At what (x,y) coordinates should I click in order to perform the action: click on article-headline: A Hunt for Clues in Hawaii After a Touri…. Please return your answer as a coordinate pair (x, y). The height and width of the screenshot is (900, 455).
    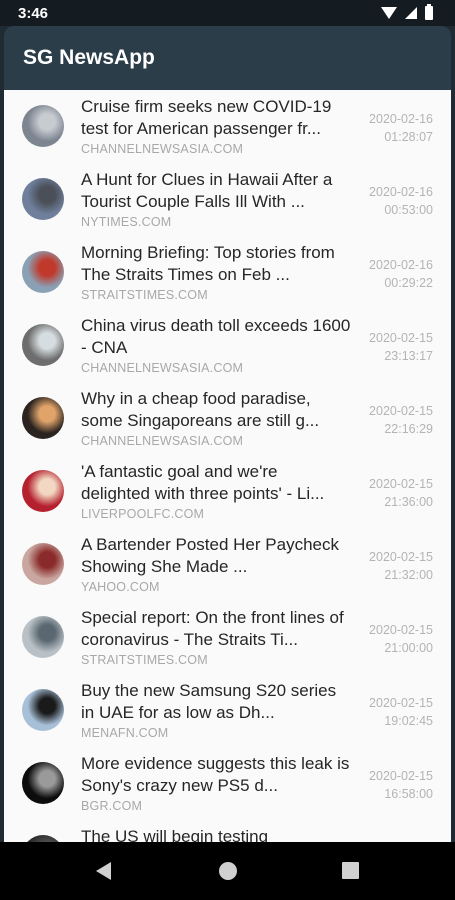
    Looking at the image, I should click on (207, 190).